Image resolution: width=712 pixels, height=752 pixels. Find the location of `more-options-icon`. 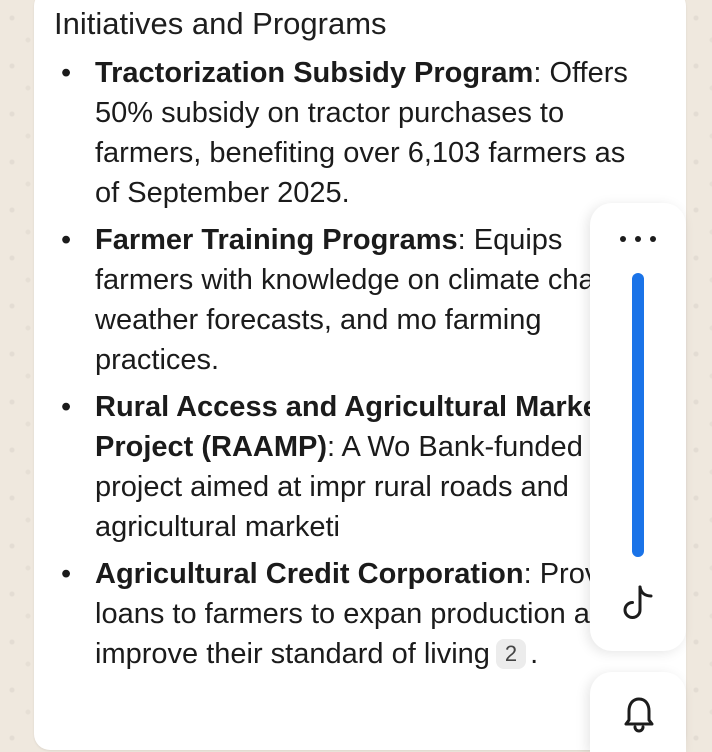

more-options-icon is located at coordinates (638, 239).